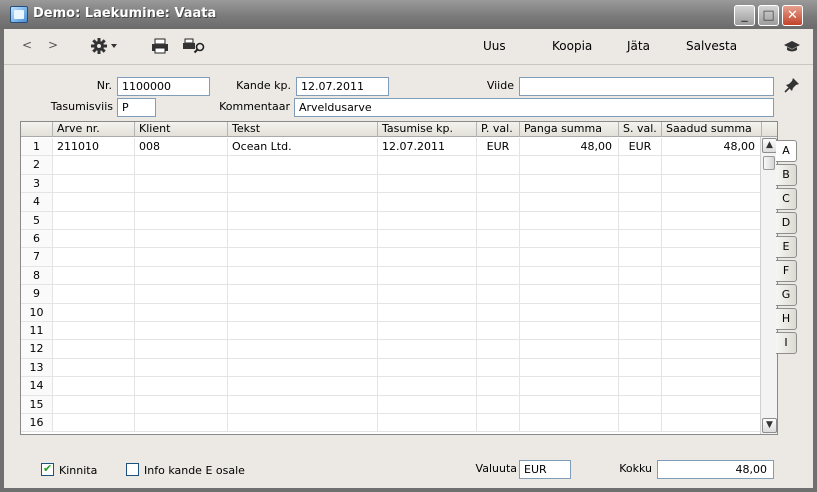 This screenshot has width=817, height=492. I want to click on save-button: Salvesta, so click(711, 46).